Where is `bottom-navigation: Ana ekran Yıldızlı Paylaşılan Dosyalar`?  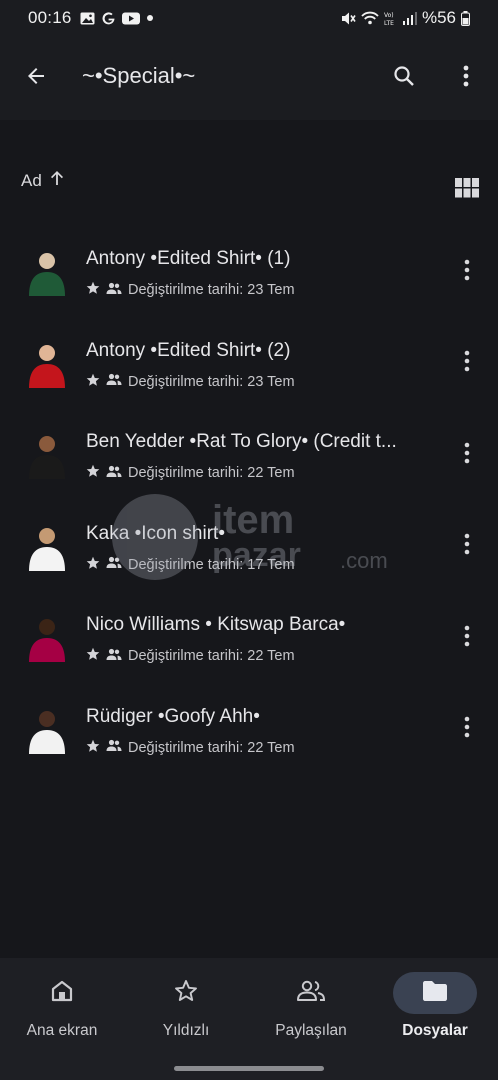
bottom-navigation: Ana ekran Yıldızlı Paylaşılan Dosyalar is located at coordinates (249, 1019).